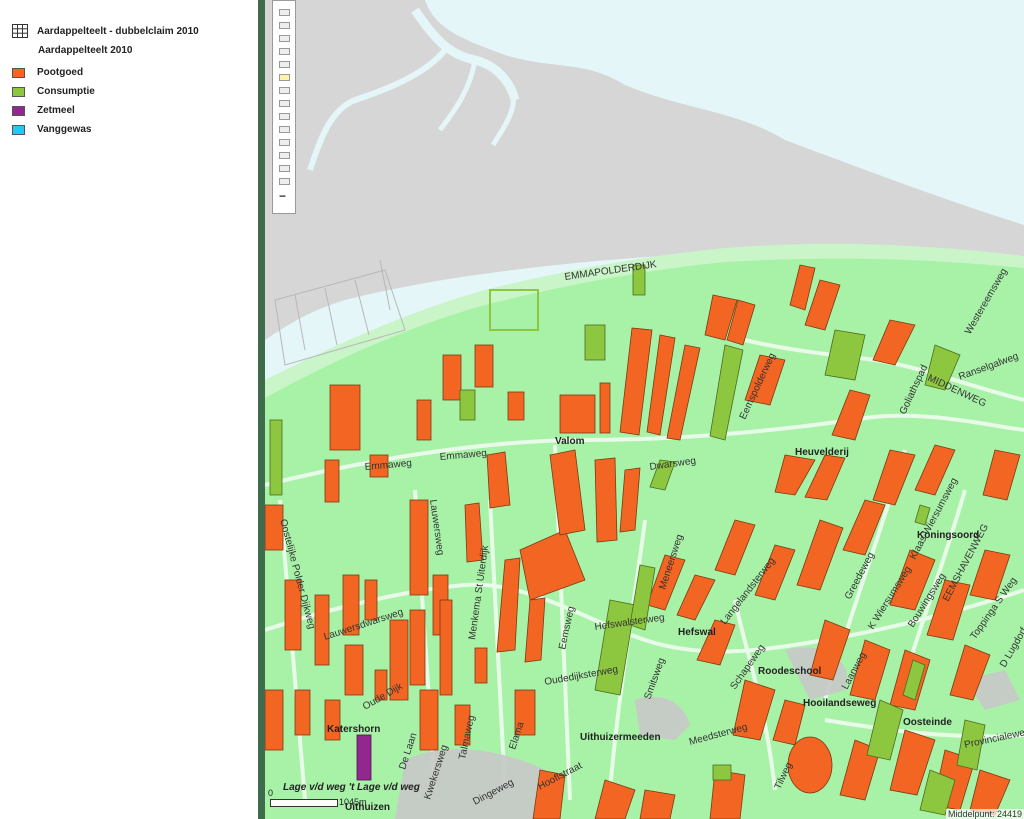 The image size is (1024, 819). Describe the element at coordinates (271, 793) in the screenshot. I see `scale-zero-label: 0` at that location.